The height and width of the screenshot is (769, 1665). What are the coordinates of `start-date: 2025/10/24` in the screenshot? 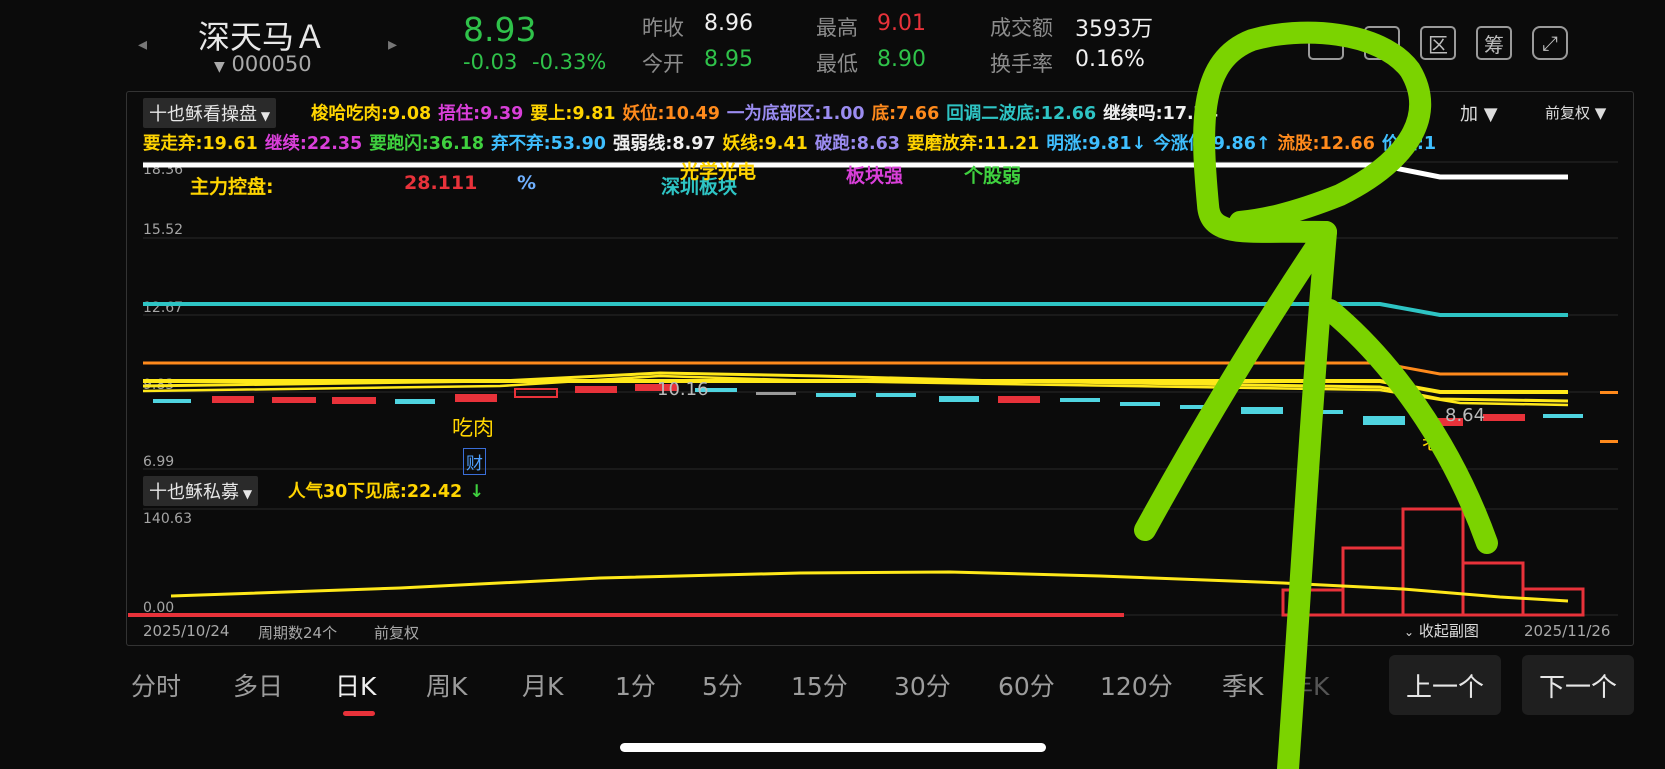 It's located at (186, 631).